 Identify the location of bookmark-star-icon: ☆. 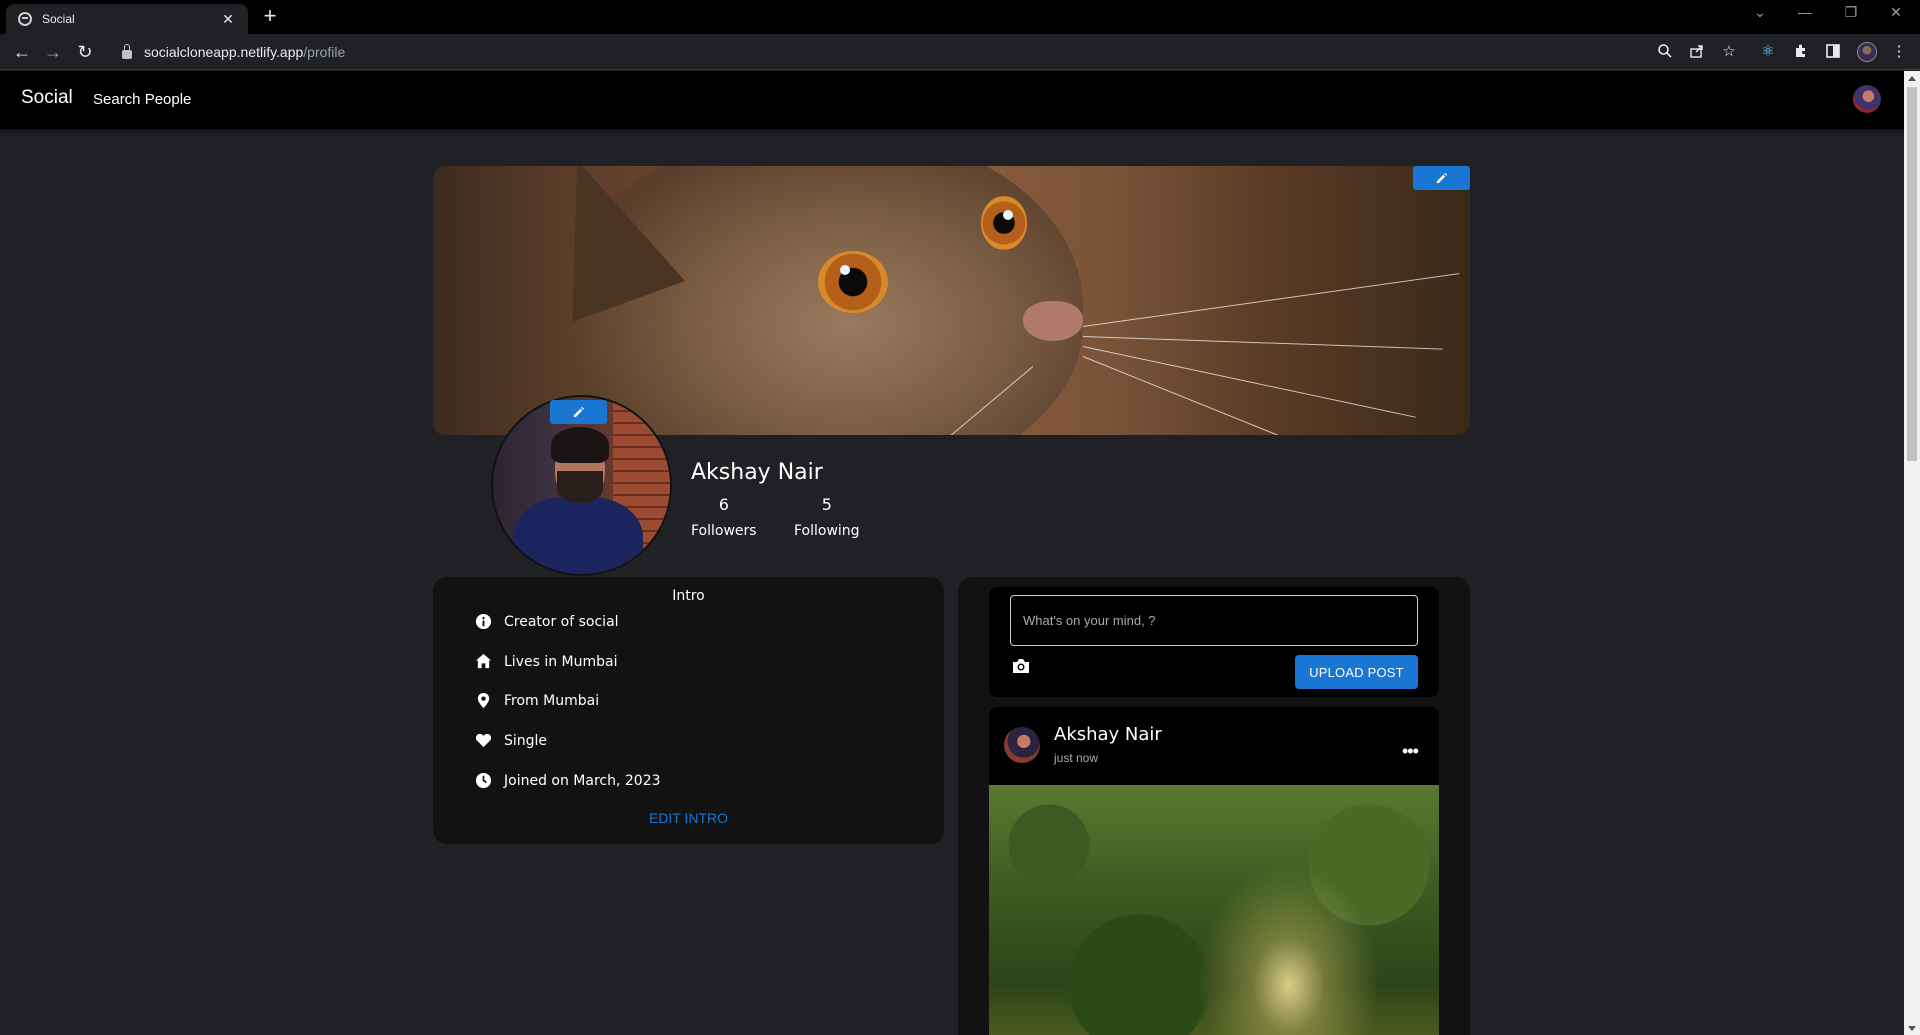
(1729, 52).